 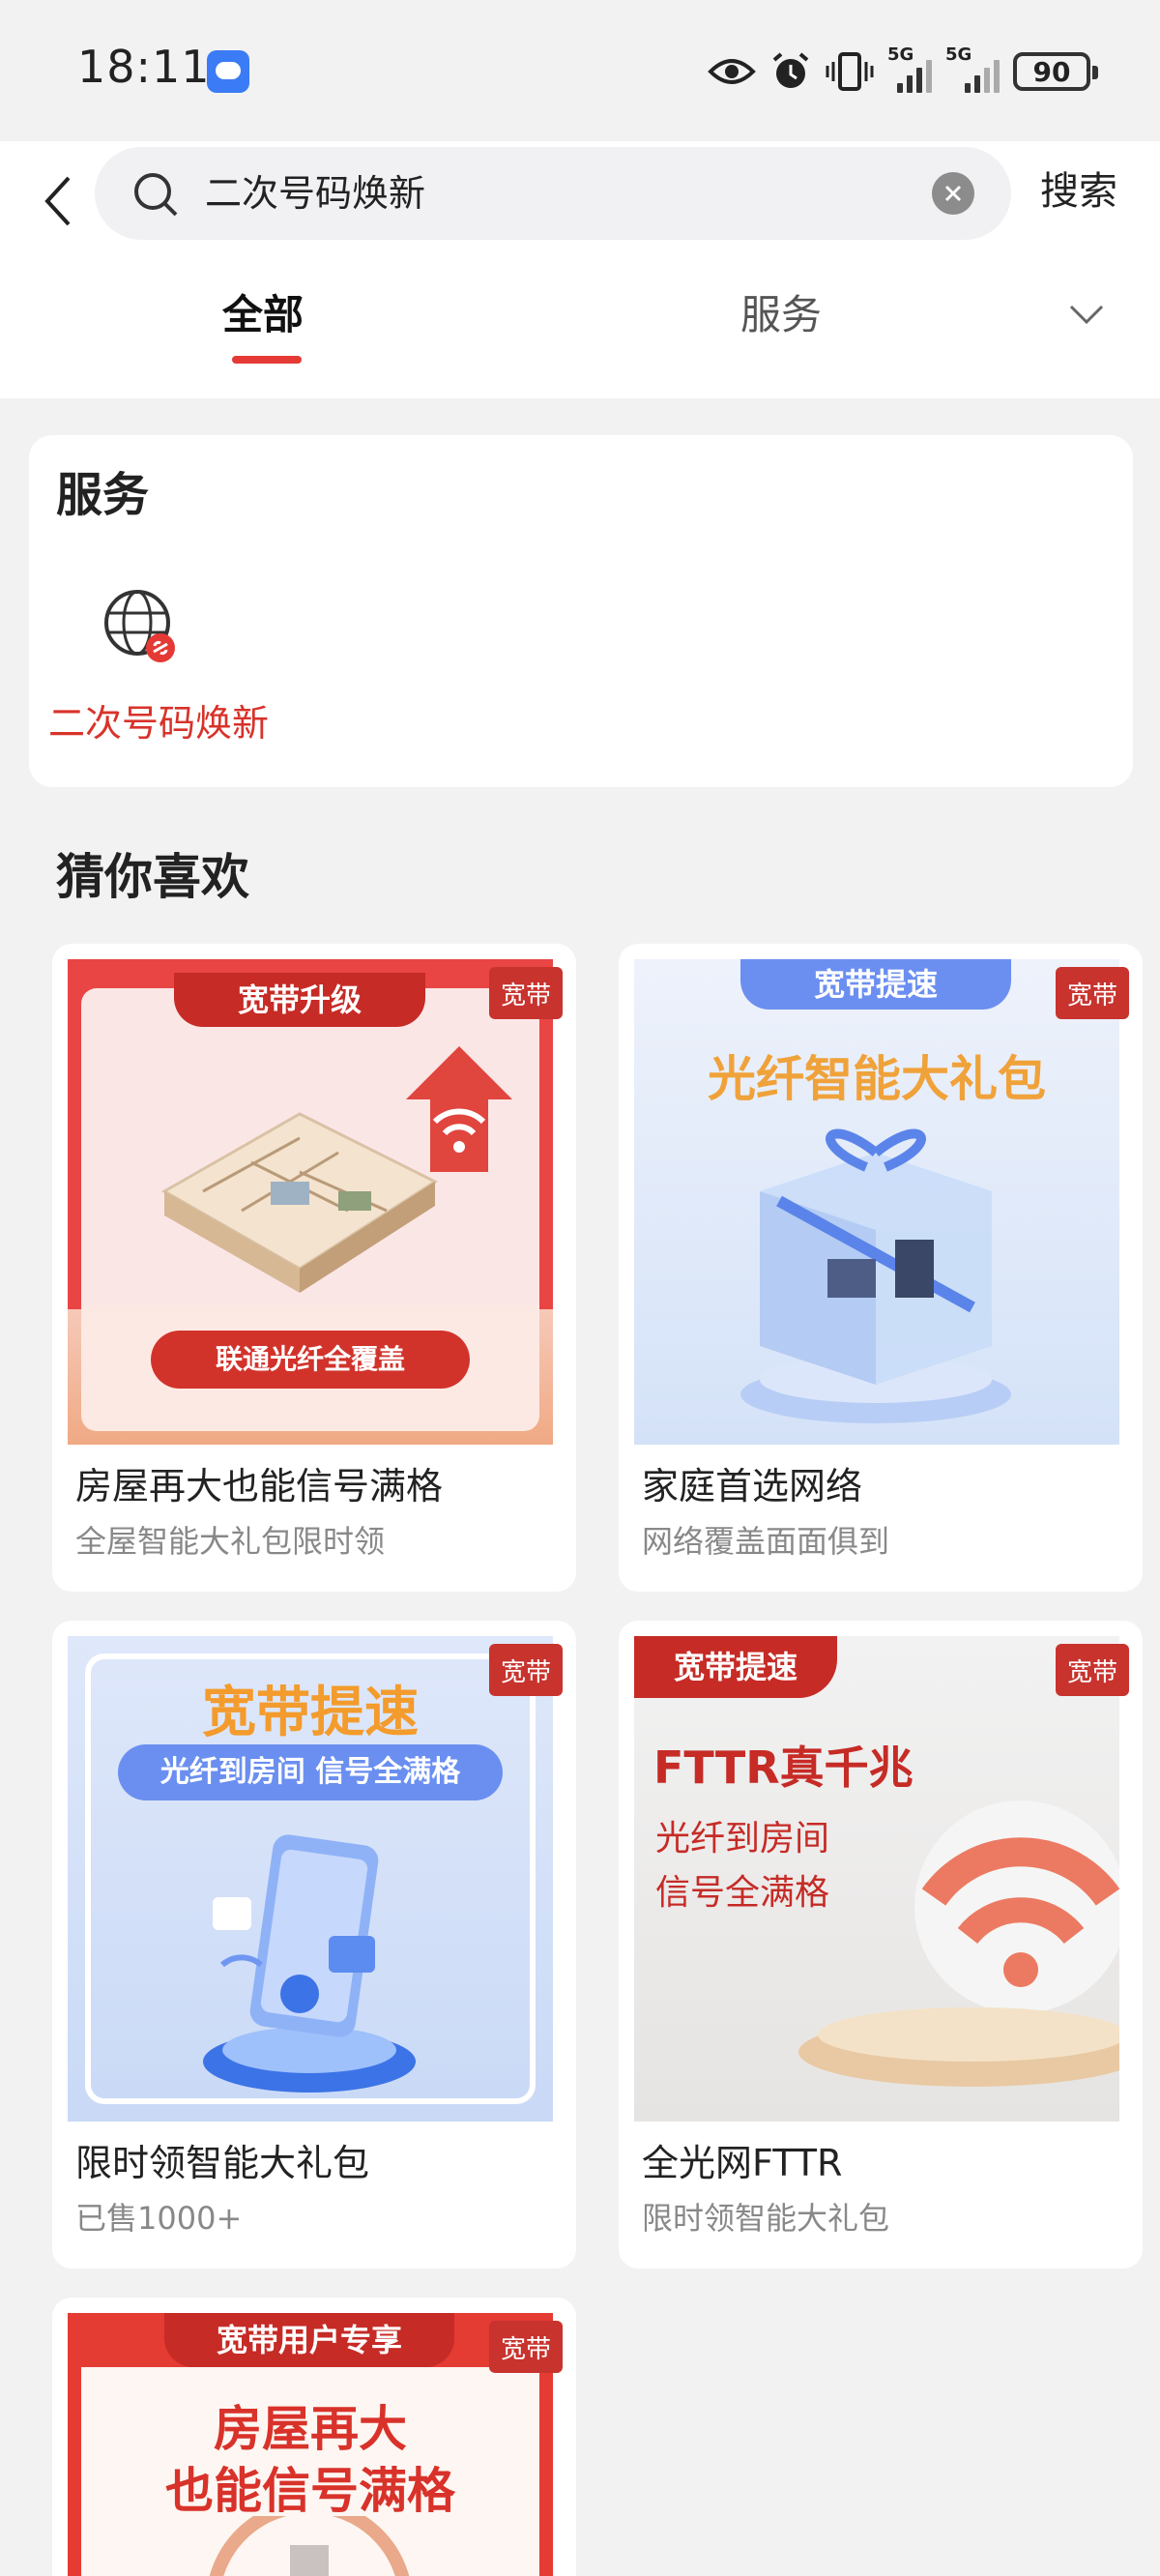 What do you see at coordinates (231, 1541) in the screenshot?
I see `product-subtitle: 全屋智能大礼包限时领` at bounding box center [231, 1541].